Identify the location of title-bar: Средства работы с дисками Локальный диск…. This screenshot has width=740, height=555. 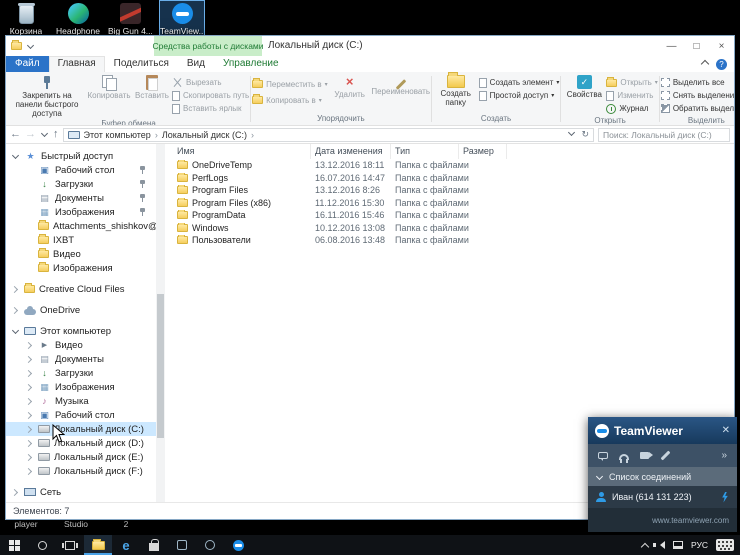
(370, 46).